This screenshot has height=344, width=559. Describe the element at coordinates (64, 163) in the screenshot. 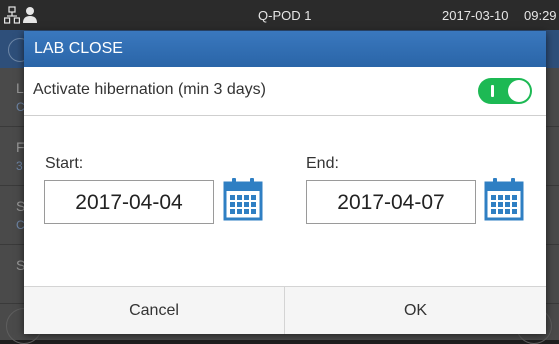

I see `start-label: Start:` at that location.